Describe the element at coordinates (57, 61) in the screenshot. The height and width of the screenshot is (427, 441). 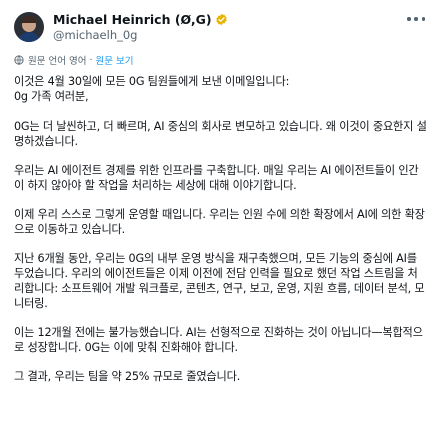
I see `translate-label: 원문 언어 영어` at that location.